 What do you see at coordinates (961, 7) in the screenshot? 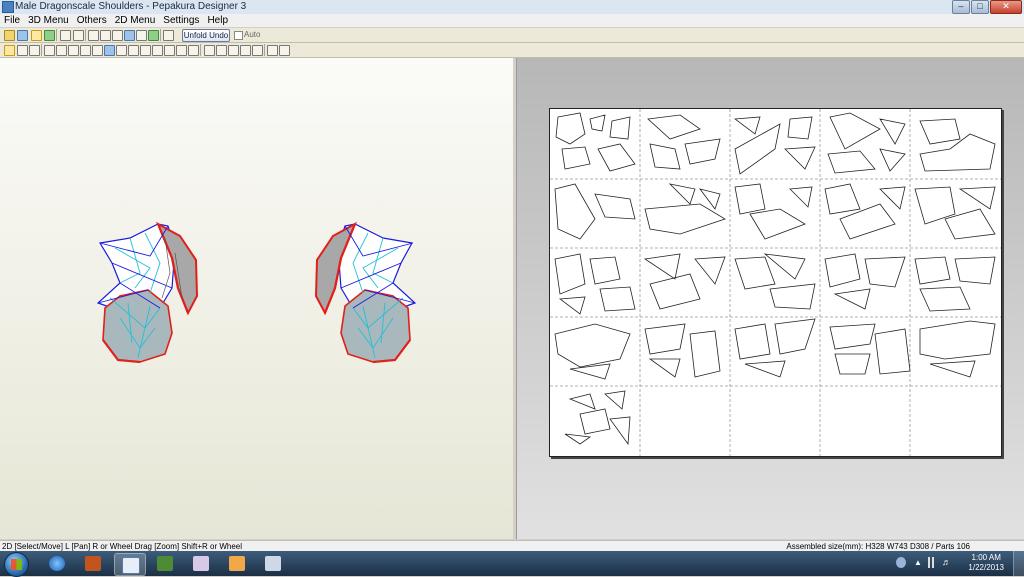
I see `minimize-button: –` at bounding box center [961, 7].